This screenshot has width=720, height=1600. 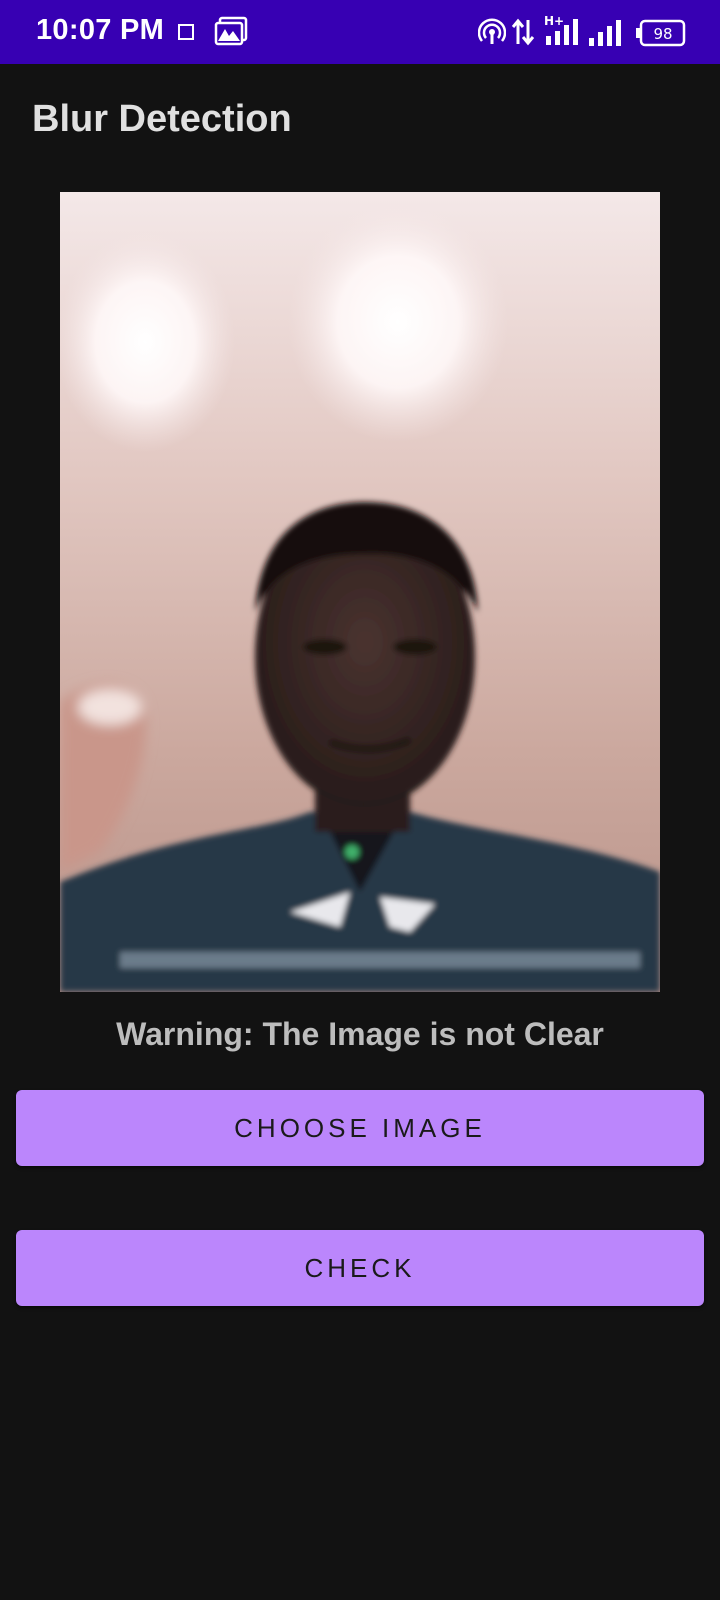 What do you see at coordinates (360, 1268) in the screenshot?
I see `check-button: CHECK` at bounding box center [360, 1268].